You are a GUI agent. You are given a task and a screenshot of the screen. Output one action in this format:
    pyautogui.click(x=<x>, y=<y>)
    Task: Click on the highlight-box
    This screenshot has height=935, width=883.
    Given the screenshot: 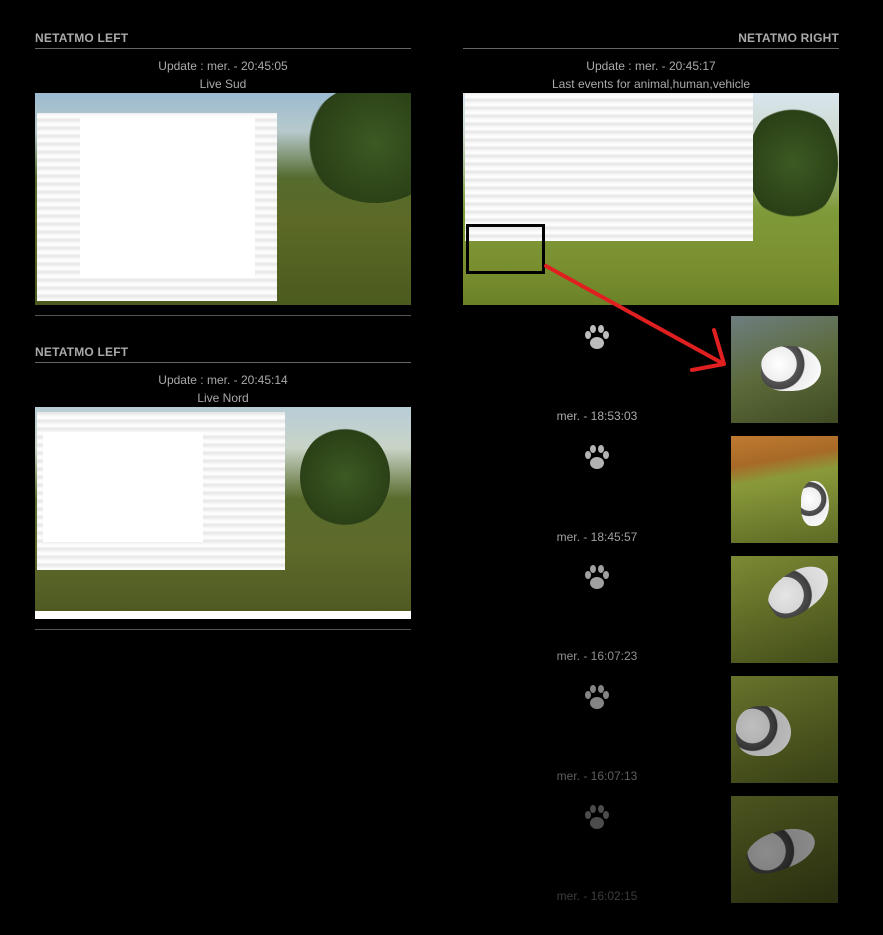 What is the action you would take?
    pyautogui.click(x=505, y=249)
    